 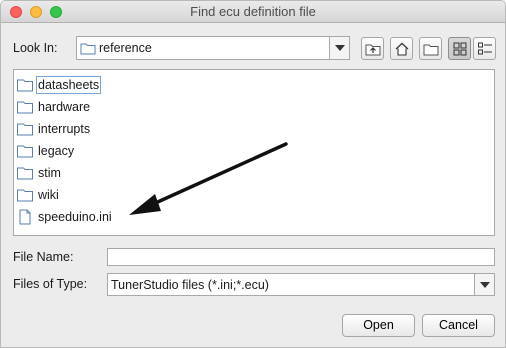 I want to click on details-view-icon, so click(x=485, y=48).